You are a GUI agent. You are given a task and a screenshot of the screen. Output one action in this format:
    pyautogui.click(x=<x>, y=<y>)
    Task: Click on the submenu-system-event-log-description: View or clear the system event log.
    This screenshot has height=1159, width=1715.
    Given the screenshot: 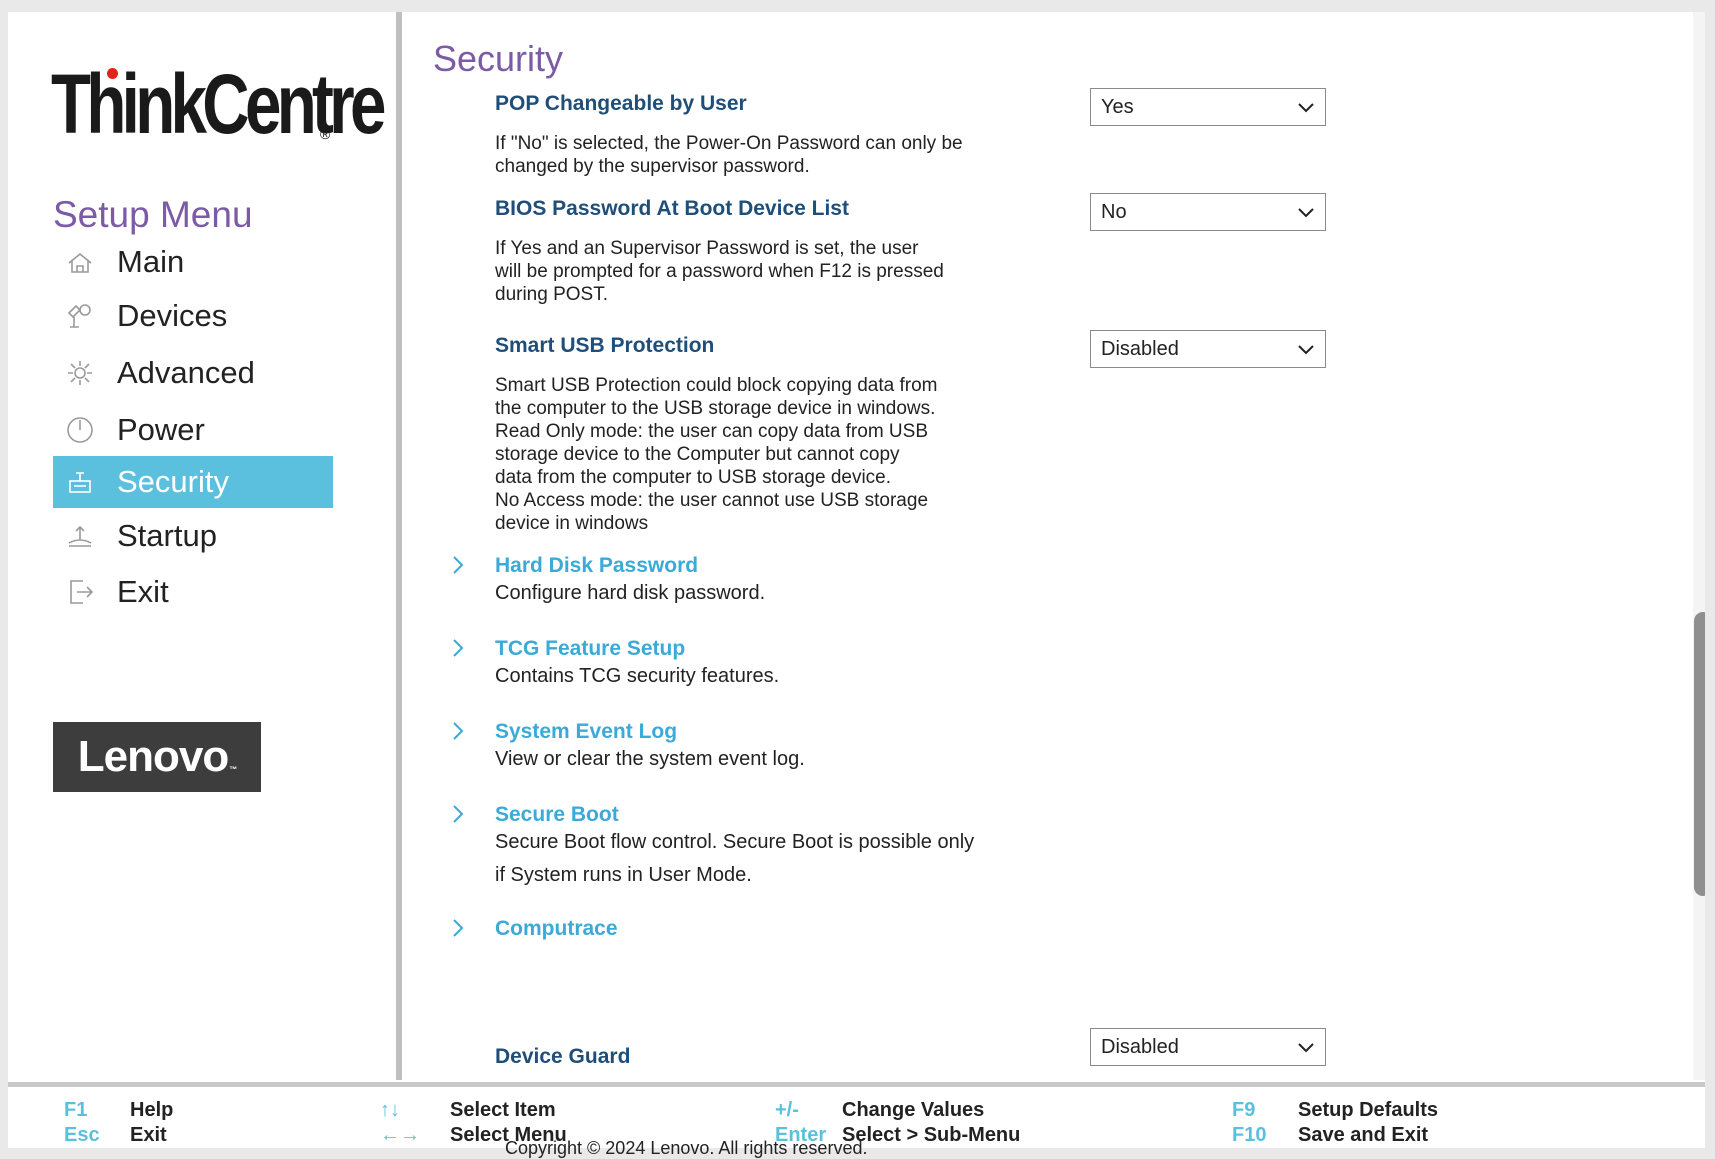 What is the action you would take?
    pyautogui.click(x=650, y=759)
    